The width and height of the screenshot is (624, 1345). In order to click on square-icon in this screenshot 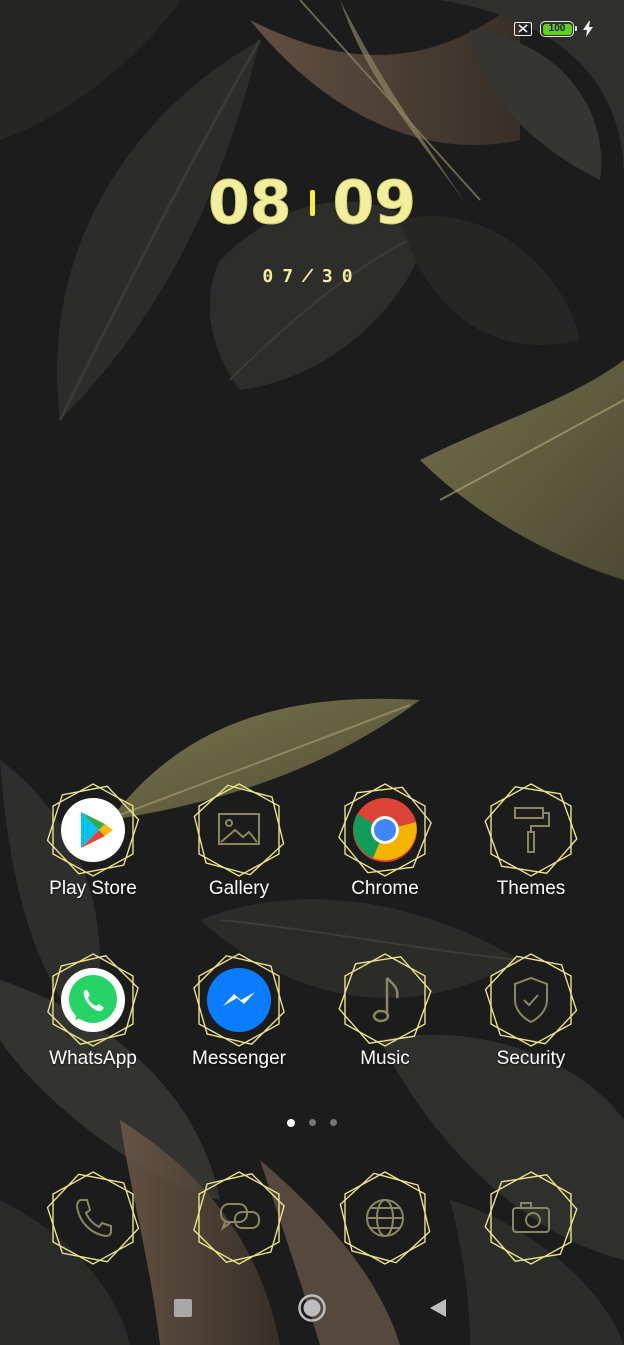, I will do `click(183, 1308)`.